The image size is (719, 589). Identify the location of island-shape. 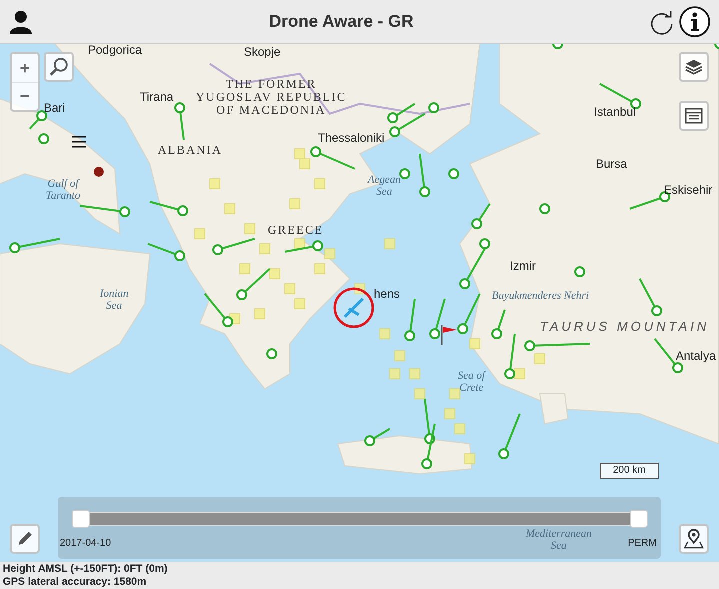
(554, 409).